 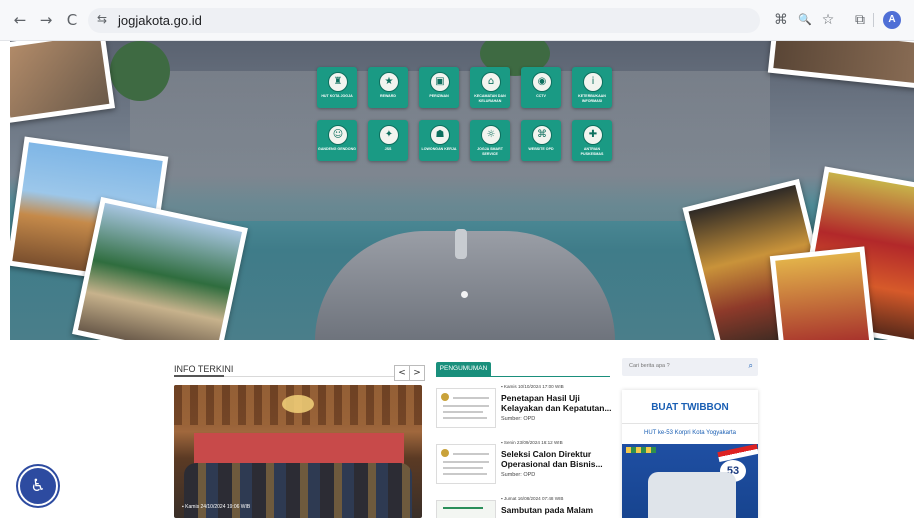 What do you see at coordinates (805, 20) in the screenshot?
I see `zoom-icon: 🔍` at bounding box center [805, 20].